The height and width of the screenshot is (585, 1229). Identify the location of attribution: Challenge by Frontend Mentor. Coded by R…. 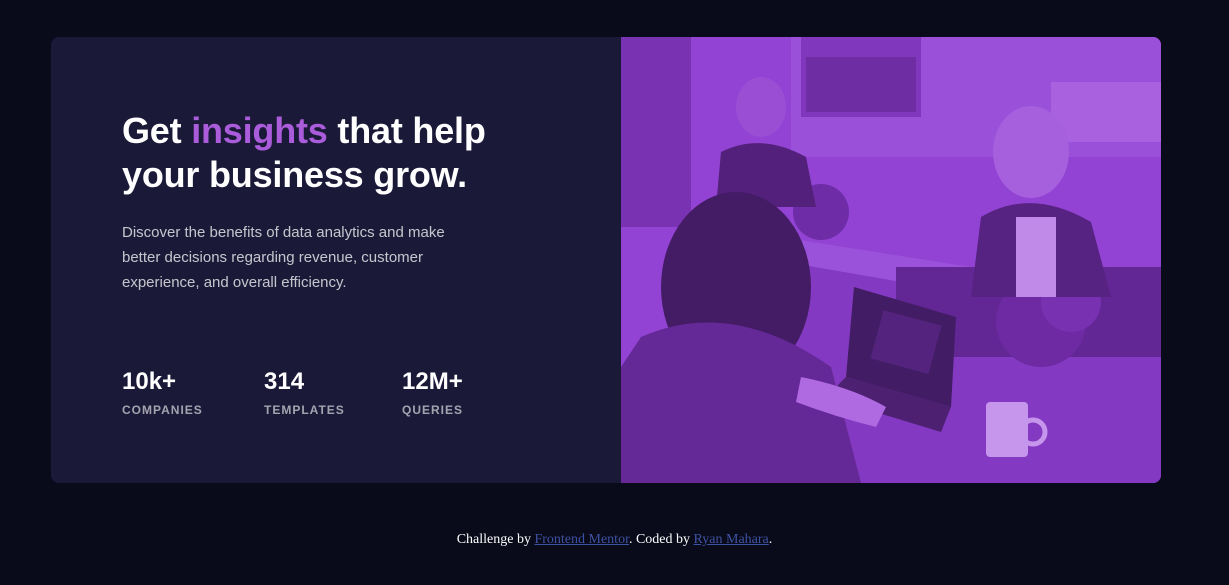
(614, 540).